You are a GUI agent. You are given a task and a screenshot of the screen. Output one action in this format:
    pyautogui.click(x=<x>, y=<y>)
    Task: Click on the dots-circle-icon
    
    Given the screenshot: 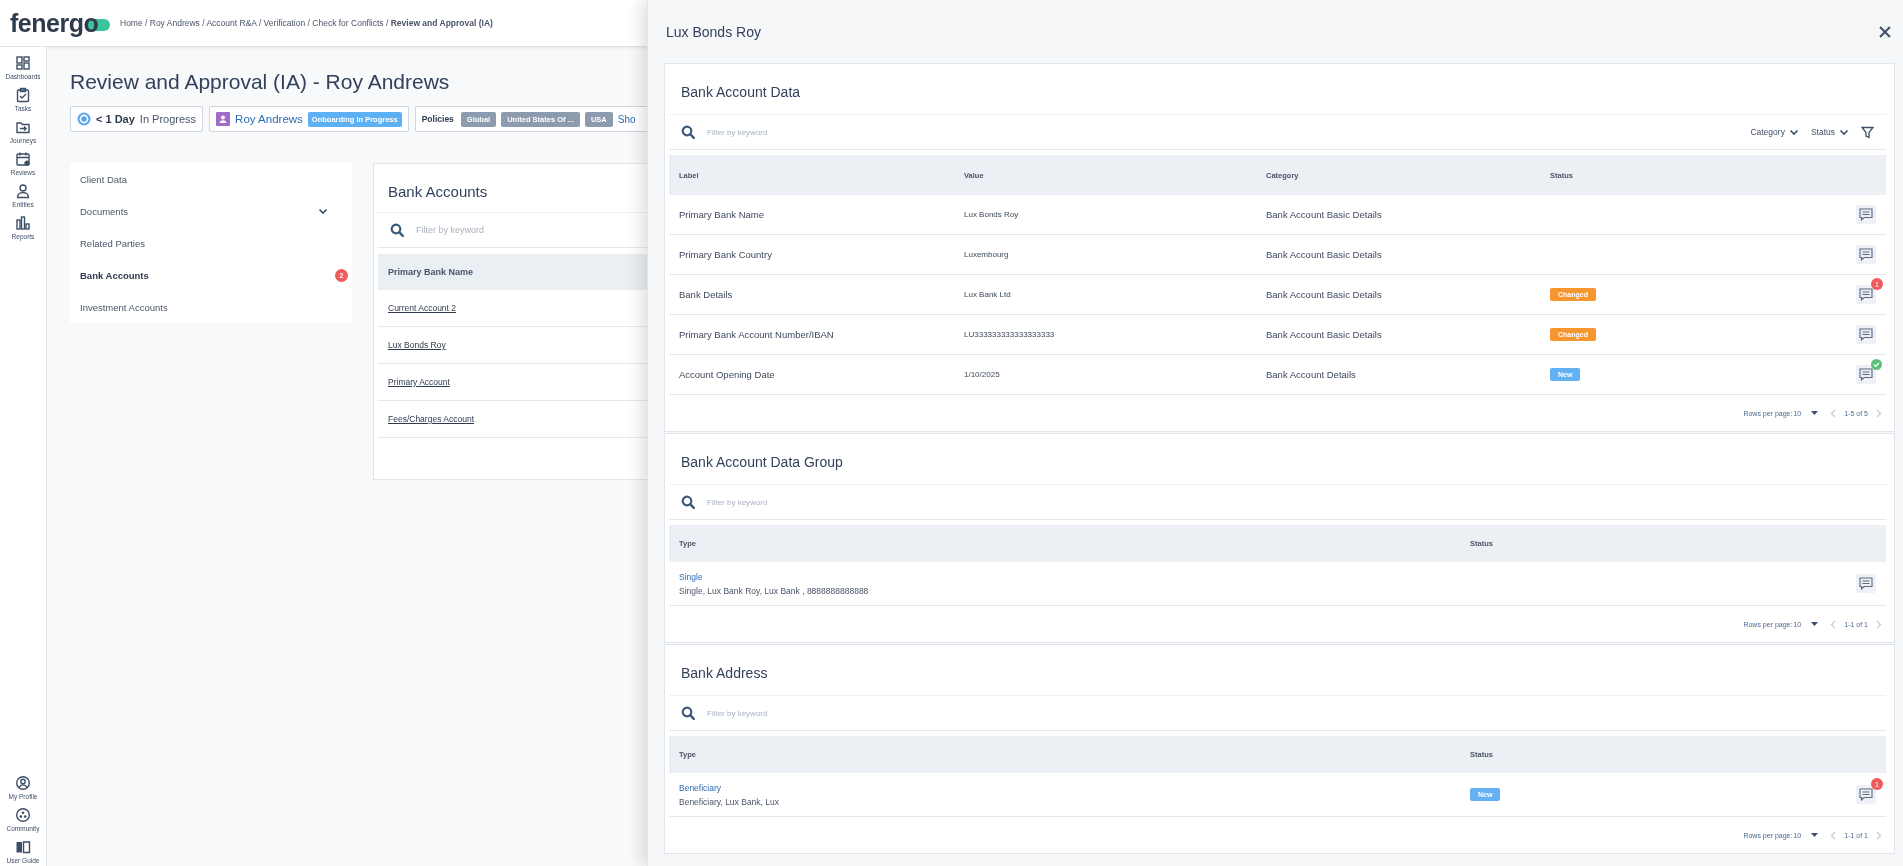 What is the action you would take?
    pyautogui.click(x=23, y=815)
    